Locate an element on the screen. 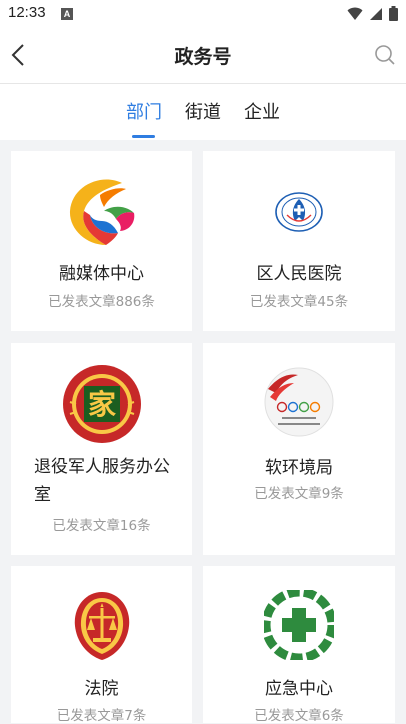 This screenshot has height=724, width=406. status-right-icons is located at coordinates (372, 13).